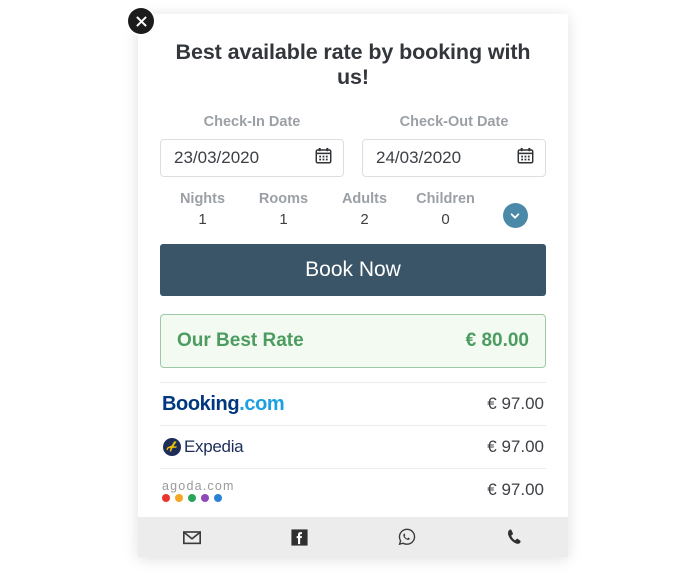  I want to click on email-icon, so click(192, 537).